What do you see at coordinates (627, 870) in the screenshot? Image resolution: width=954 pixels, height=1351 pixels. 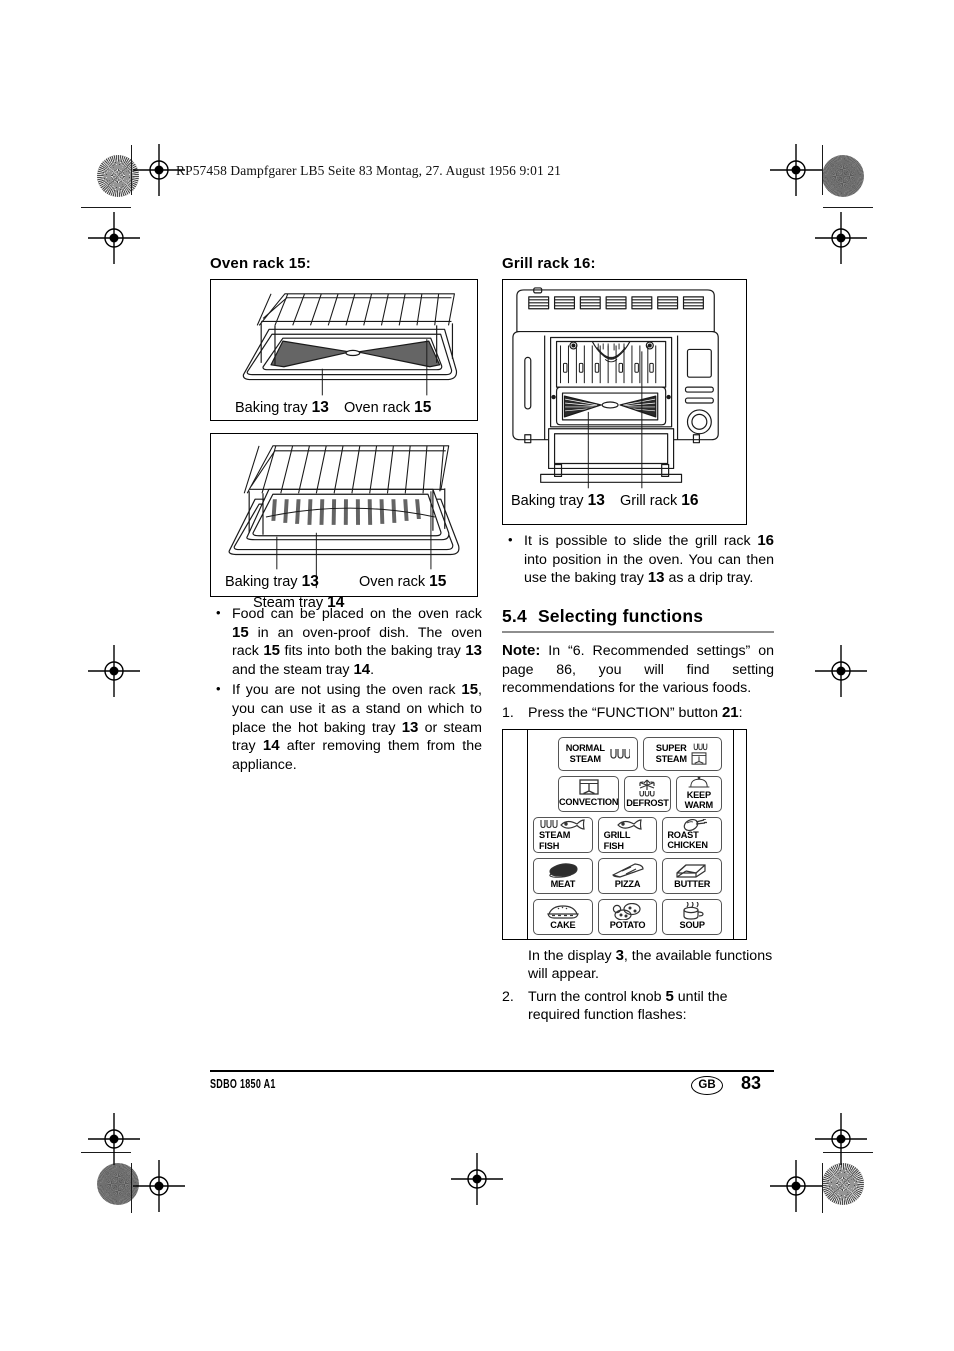 I see `pizza-slice-icon` at bounding box center [627, 870].